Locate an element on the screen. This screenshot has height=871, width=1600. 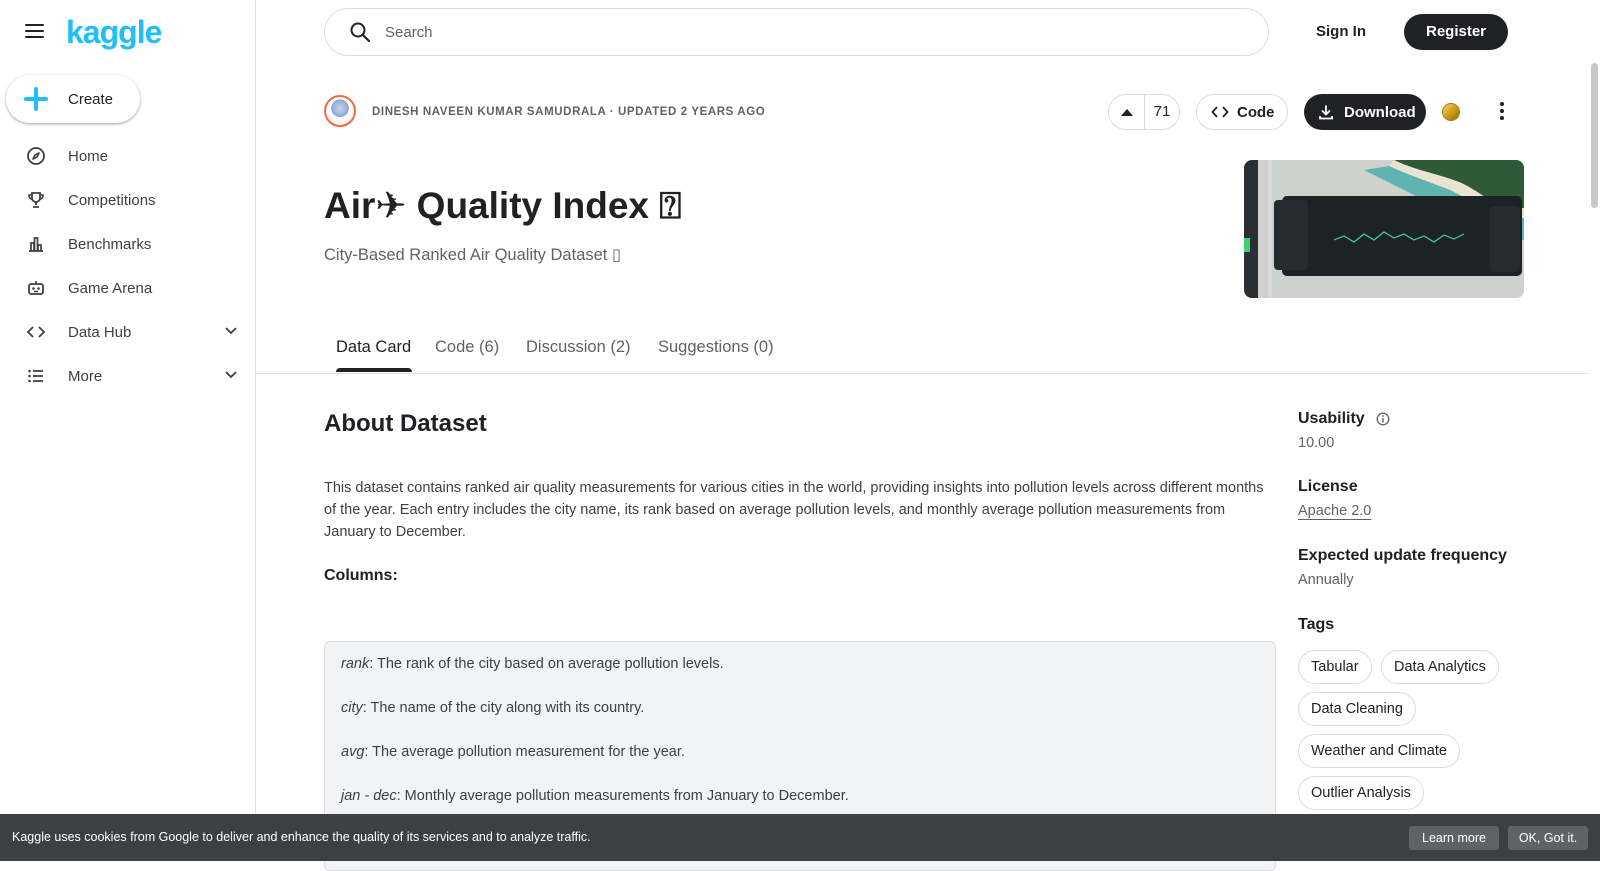
scrollbar-thumb is located at coordinates (1594, 135).